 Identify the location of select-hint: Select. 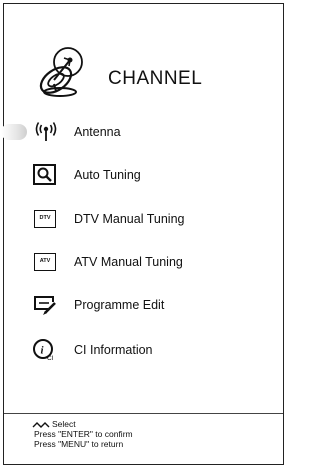
(64, 424).